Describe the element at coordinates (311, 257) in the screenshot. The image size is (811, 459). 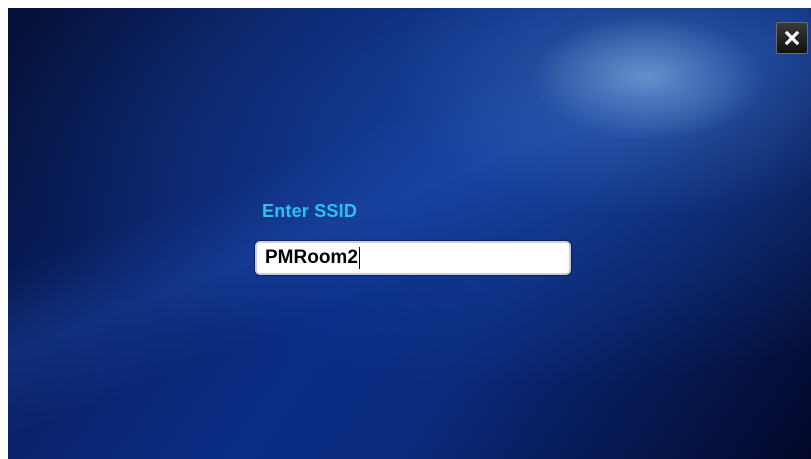
I see `ssid-input-value: PMRoom2` at that location.